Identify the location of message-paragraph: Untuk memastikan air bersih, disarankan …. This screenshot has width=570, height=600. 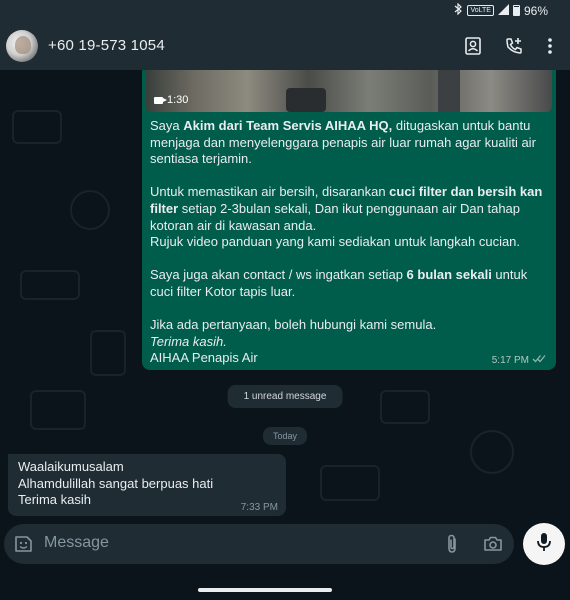
(348, 217).